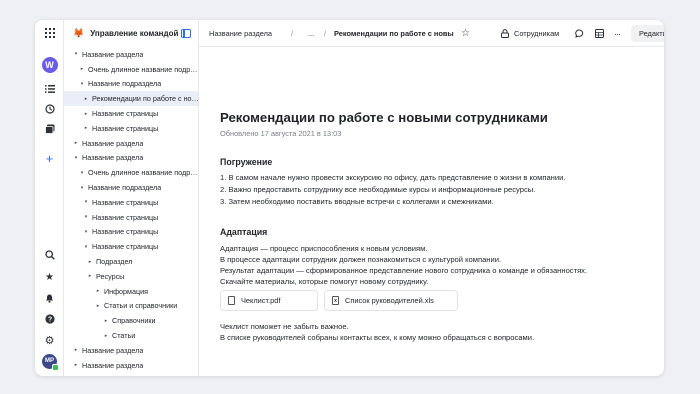  Describe the element at coordinates (240, 33) in the screenshot. I see `breadcrumb-section: Название раздела` at that location.